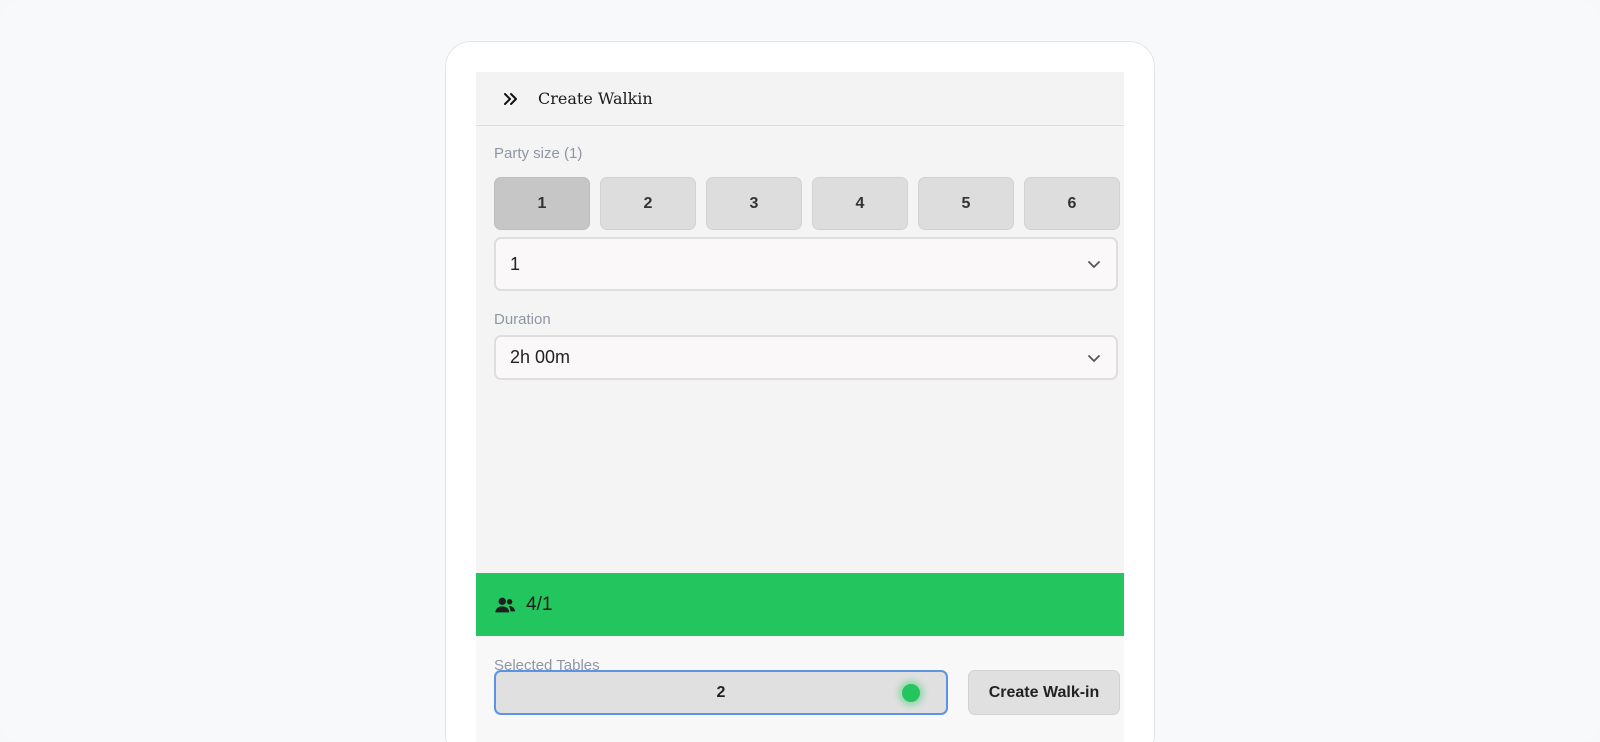 This screenshot has height=742, width=1600. Describe the element at coordinates (806, 357) in the screenshot. I see `duration-select: 2h 00m` at that location.